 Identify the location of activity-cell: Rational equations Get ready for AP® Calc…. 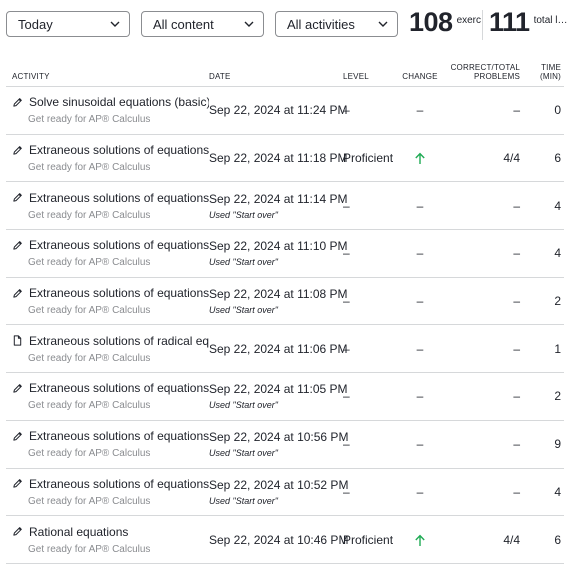
(107, 540).